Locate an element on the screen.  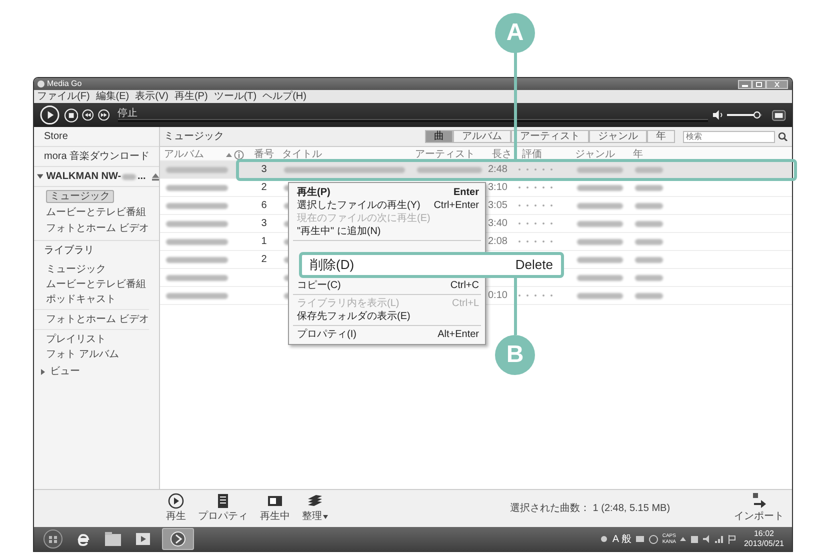
menu-item: ツール(T) is located at coordinates (235, 96).